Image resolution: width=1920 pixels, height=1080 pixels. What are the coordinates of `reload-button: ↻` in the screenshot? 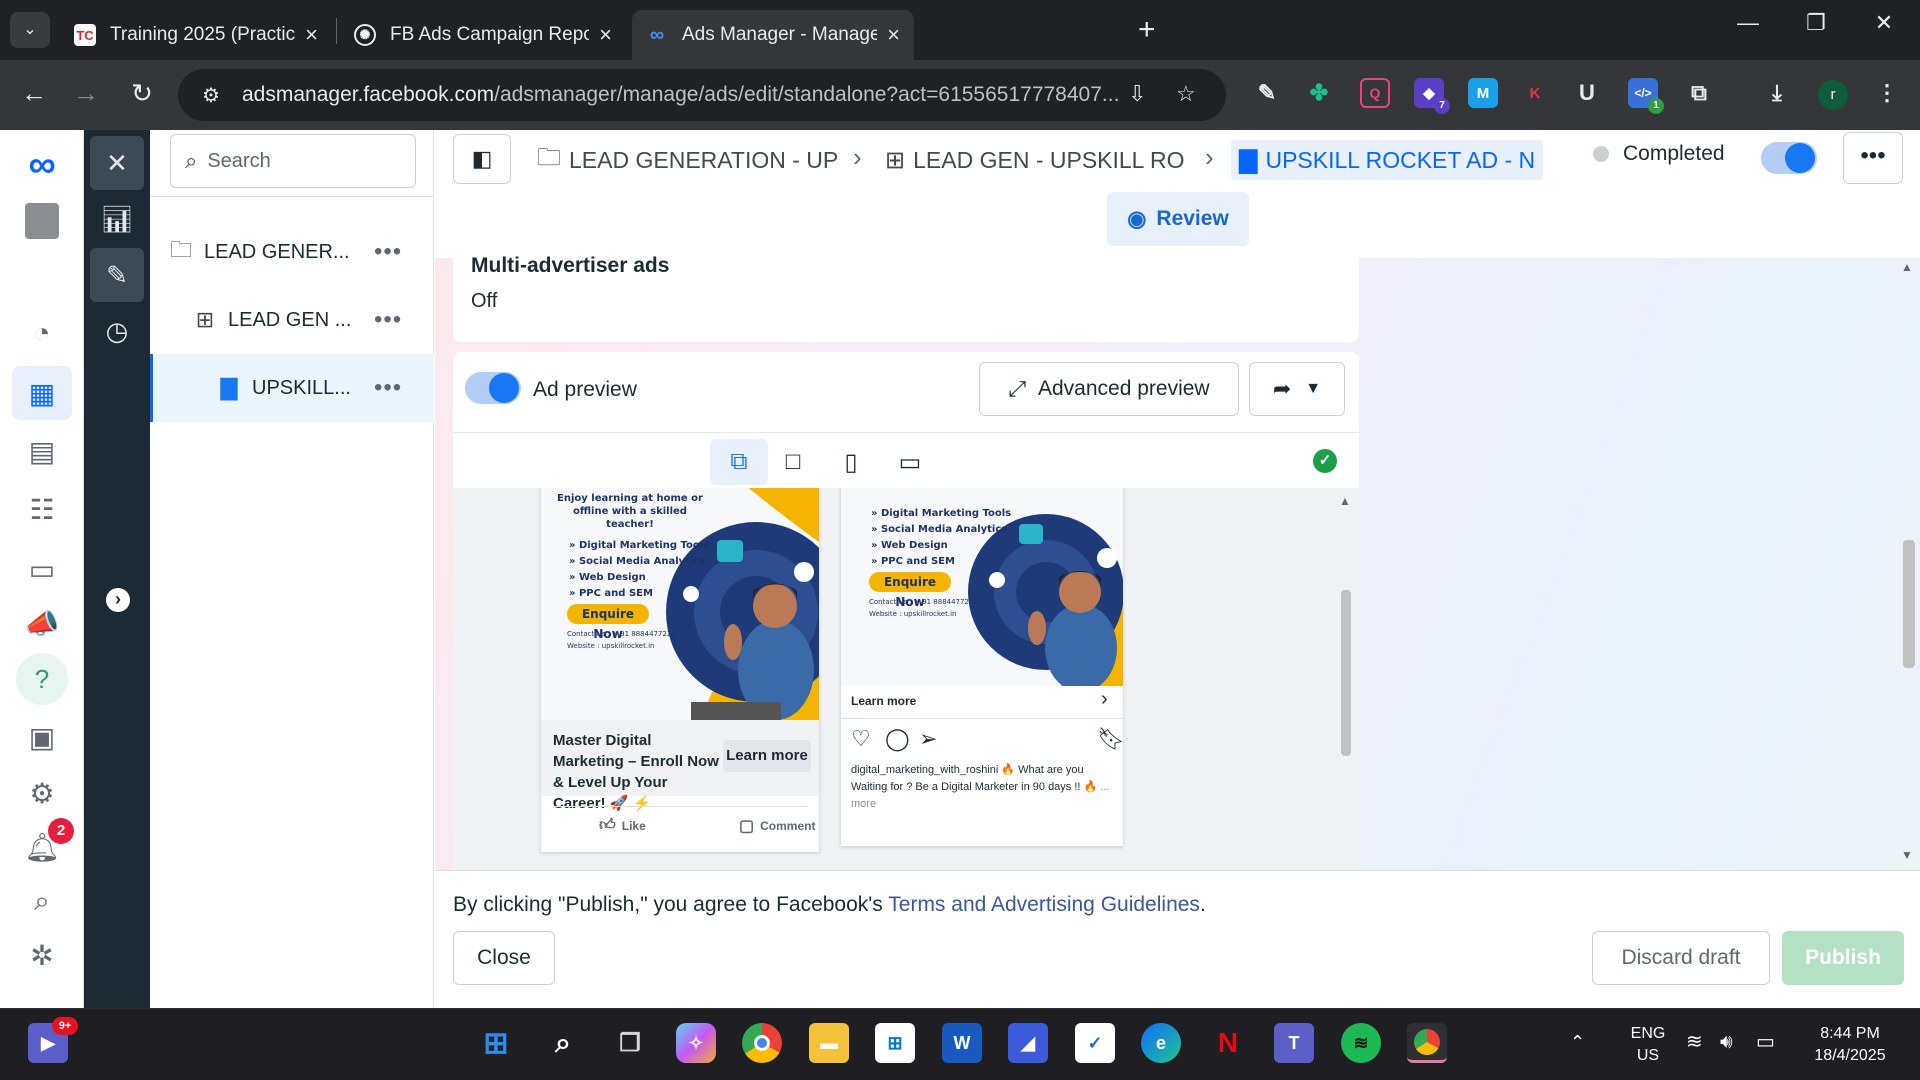 It's located at (142, 93).